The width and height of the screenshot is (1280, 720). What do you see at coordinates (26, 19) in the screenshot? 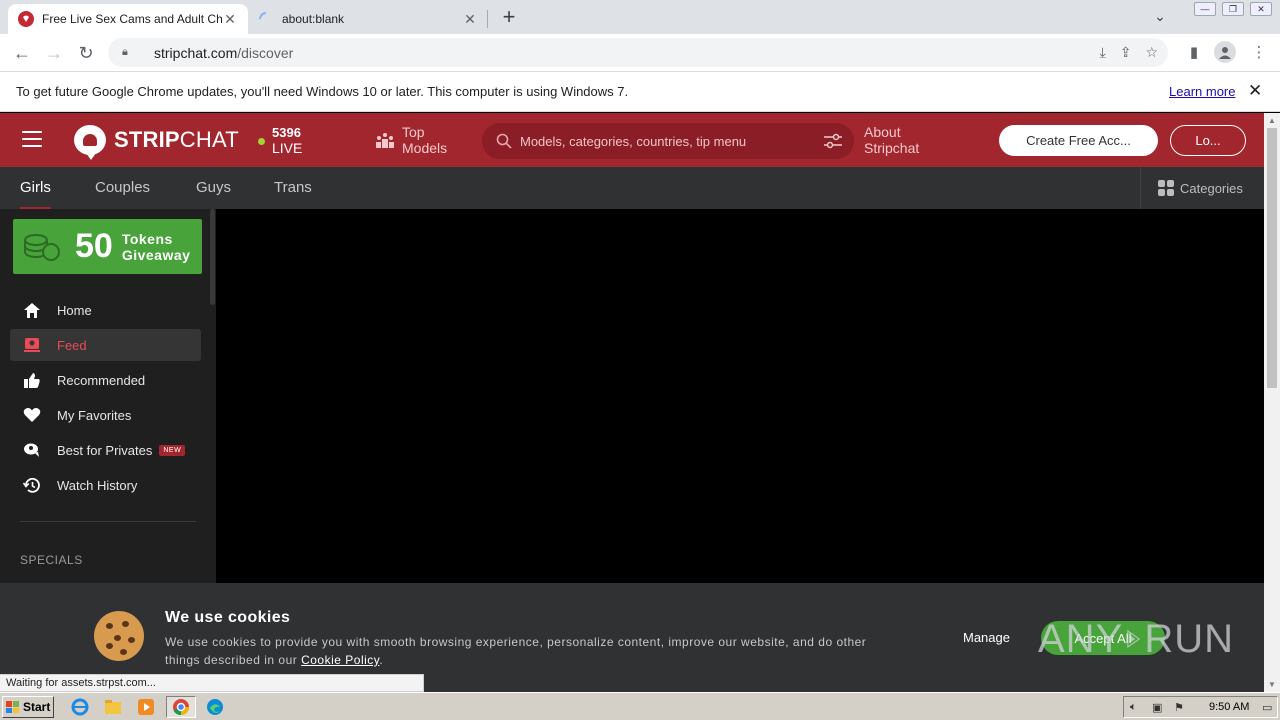
I see `stripchat-favicon-icon` at bounding box center [26, 19].